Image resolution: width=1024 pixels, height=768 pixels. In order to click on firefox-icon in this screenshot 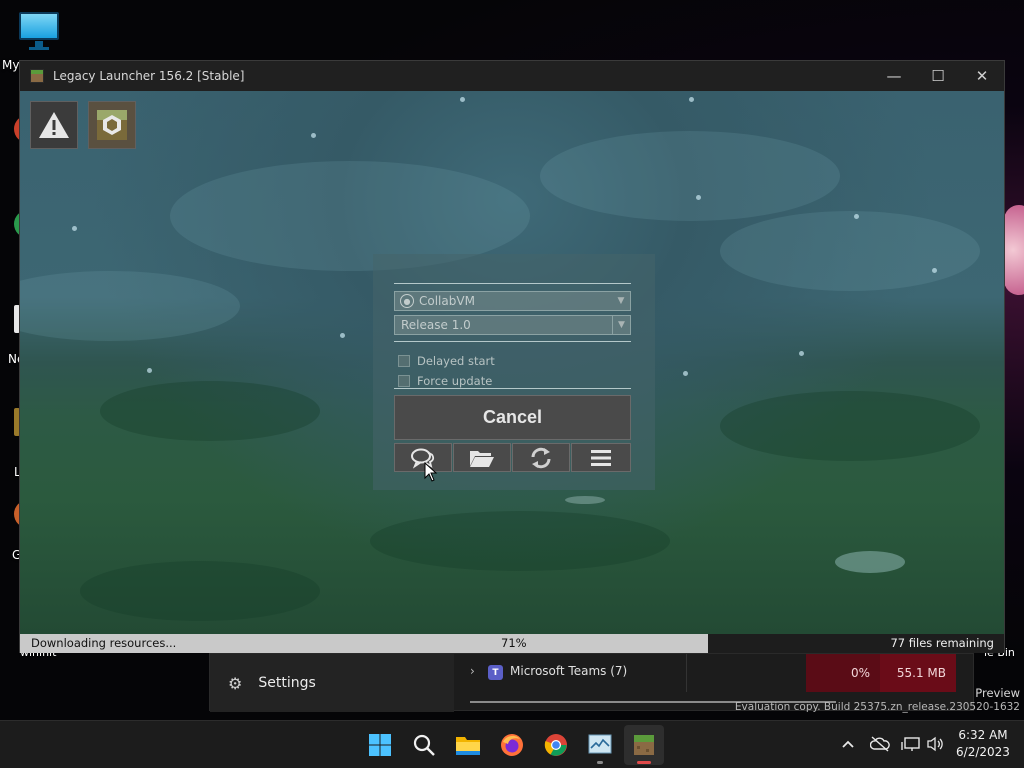, I will do `click(512, 745)`.